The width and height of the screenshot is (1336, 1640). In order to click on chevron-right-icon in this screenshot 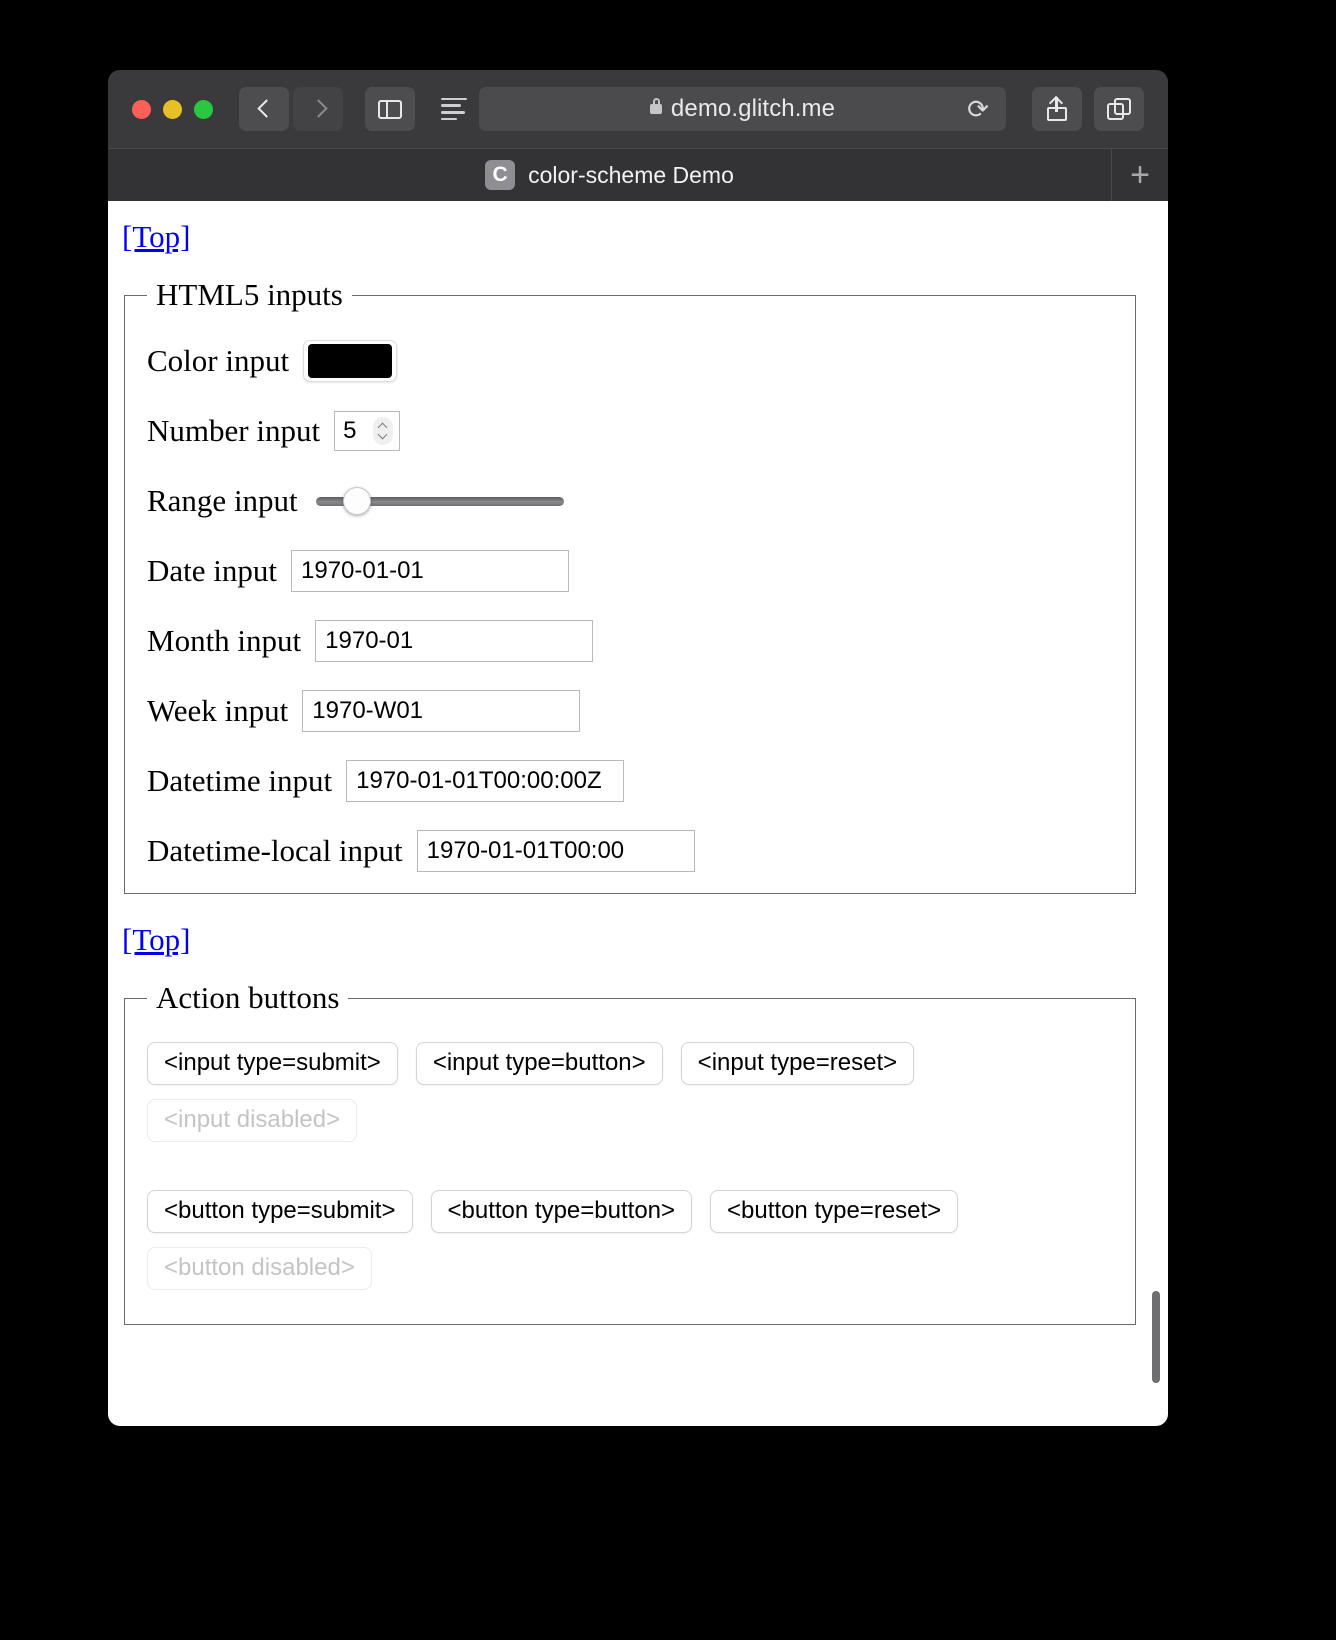, I will do `click(318, 109)`.